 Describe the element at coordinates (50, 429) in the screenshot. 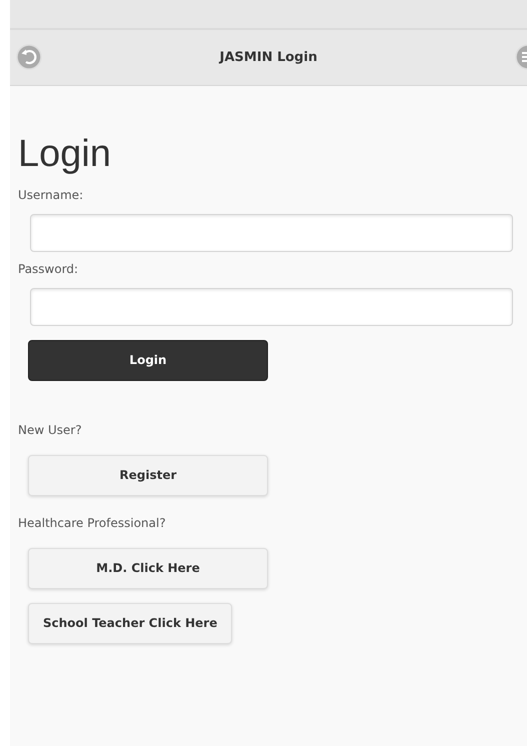

I see `prompt-text: New User?` at that location.